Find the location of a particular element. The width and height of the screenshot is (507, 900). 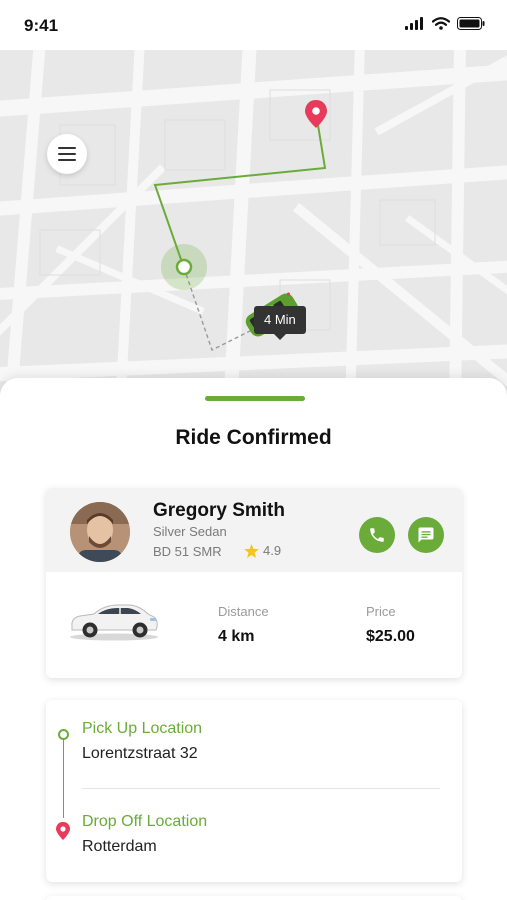

status-time: 9:41 is located at coordinates (41, 25).